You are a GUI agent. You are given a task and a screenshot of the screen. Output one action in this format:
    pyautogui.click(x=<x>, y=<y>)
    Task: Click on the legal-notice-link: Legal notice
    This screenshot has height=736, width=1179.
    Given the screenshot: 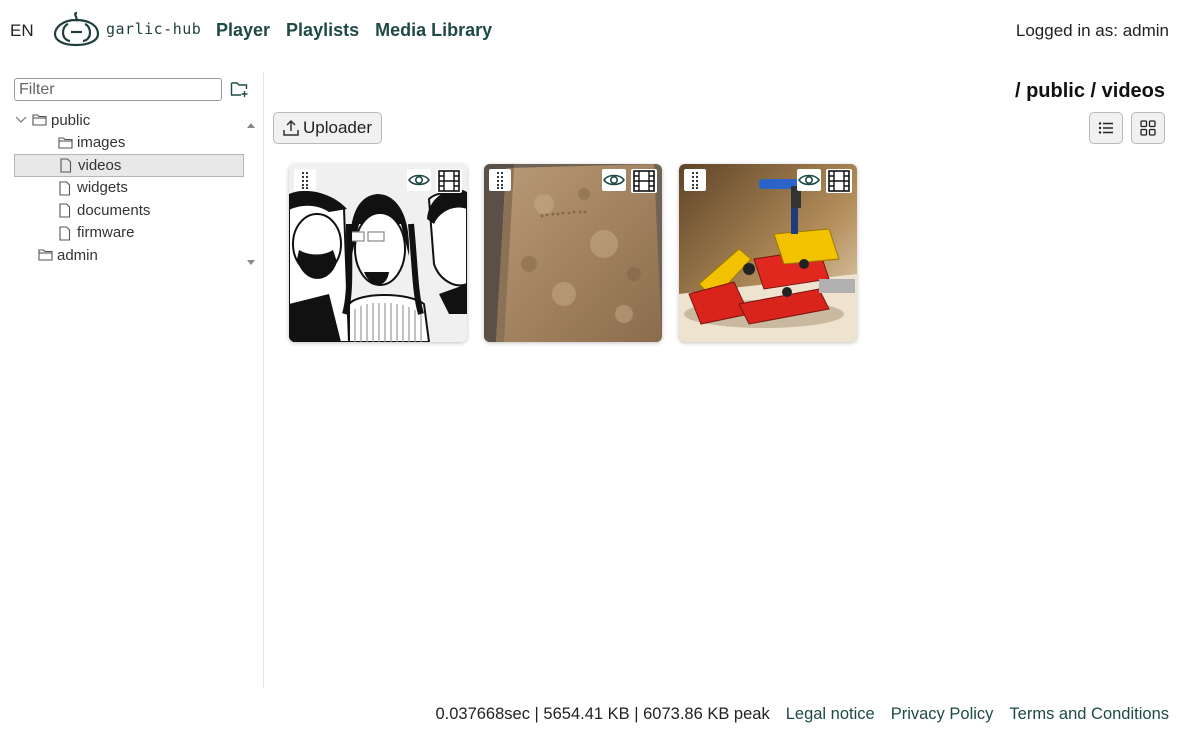 What is the action you would take?
    pyautogui.click(x=830, y=714)
    